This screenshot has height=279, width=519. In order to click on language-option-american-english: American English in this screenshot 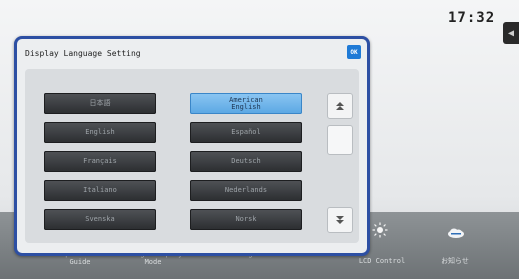, I will do `click(246, 103)`.